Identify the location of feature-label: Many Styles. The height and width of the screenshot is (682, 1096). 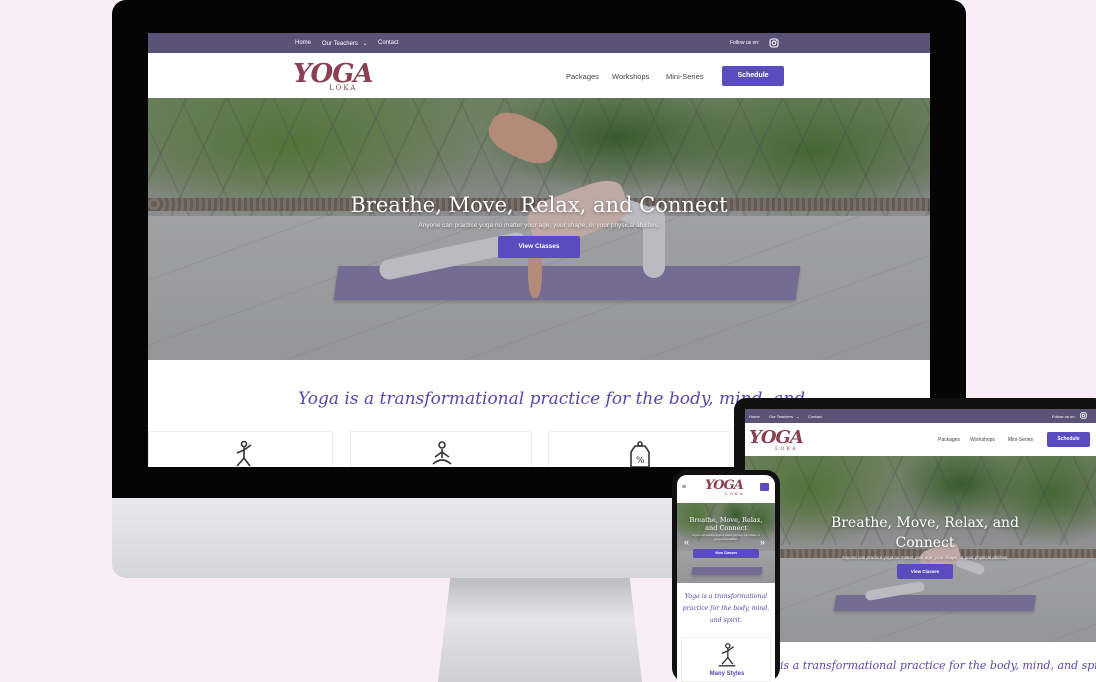
(727, 674).